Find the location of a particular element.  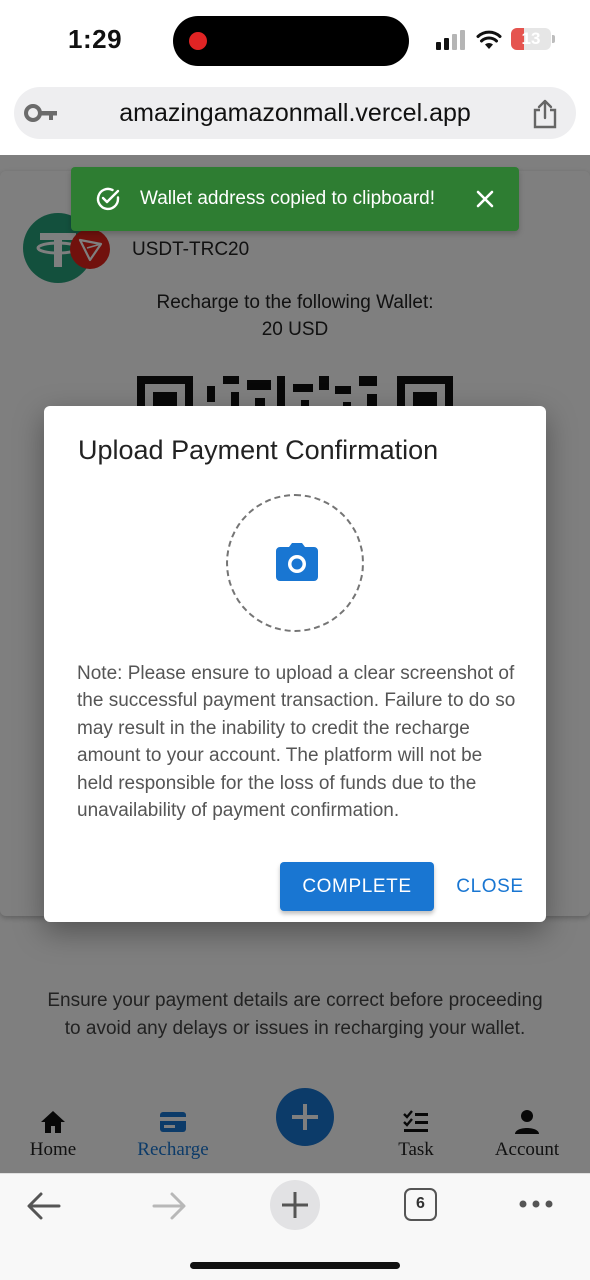

camera-icon is located at coordinates (297, 562).